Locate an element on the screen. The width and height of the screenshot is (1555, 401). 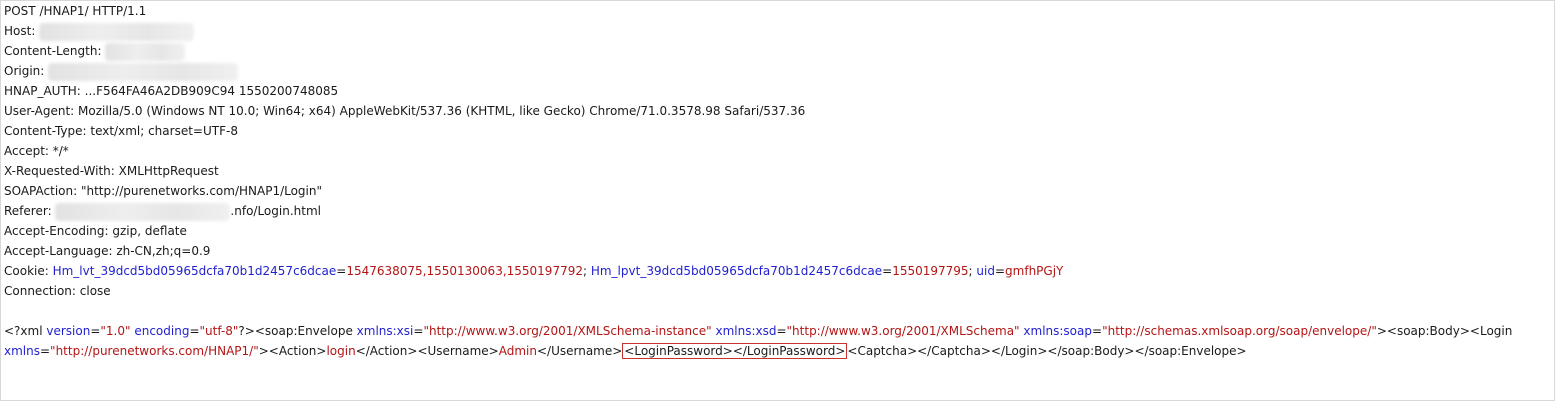
header-value: XMLHttpRequest is located at coordinates (168, 171).